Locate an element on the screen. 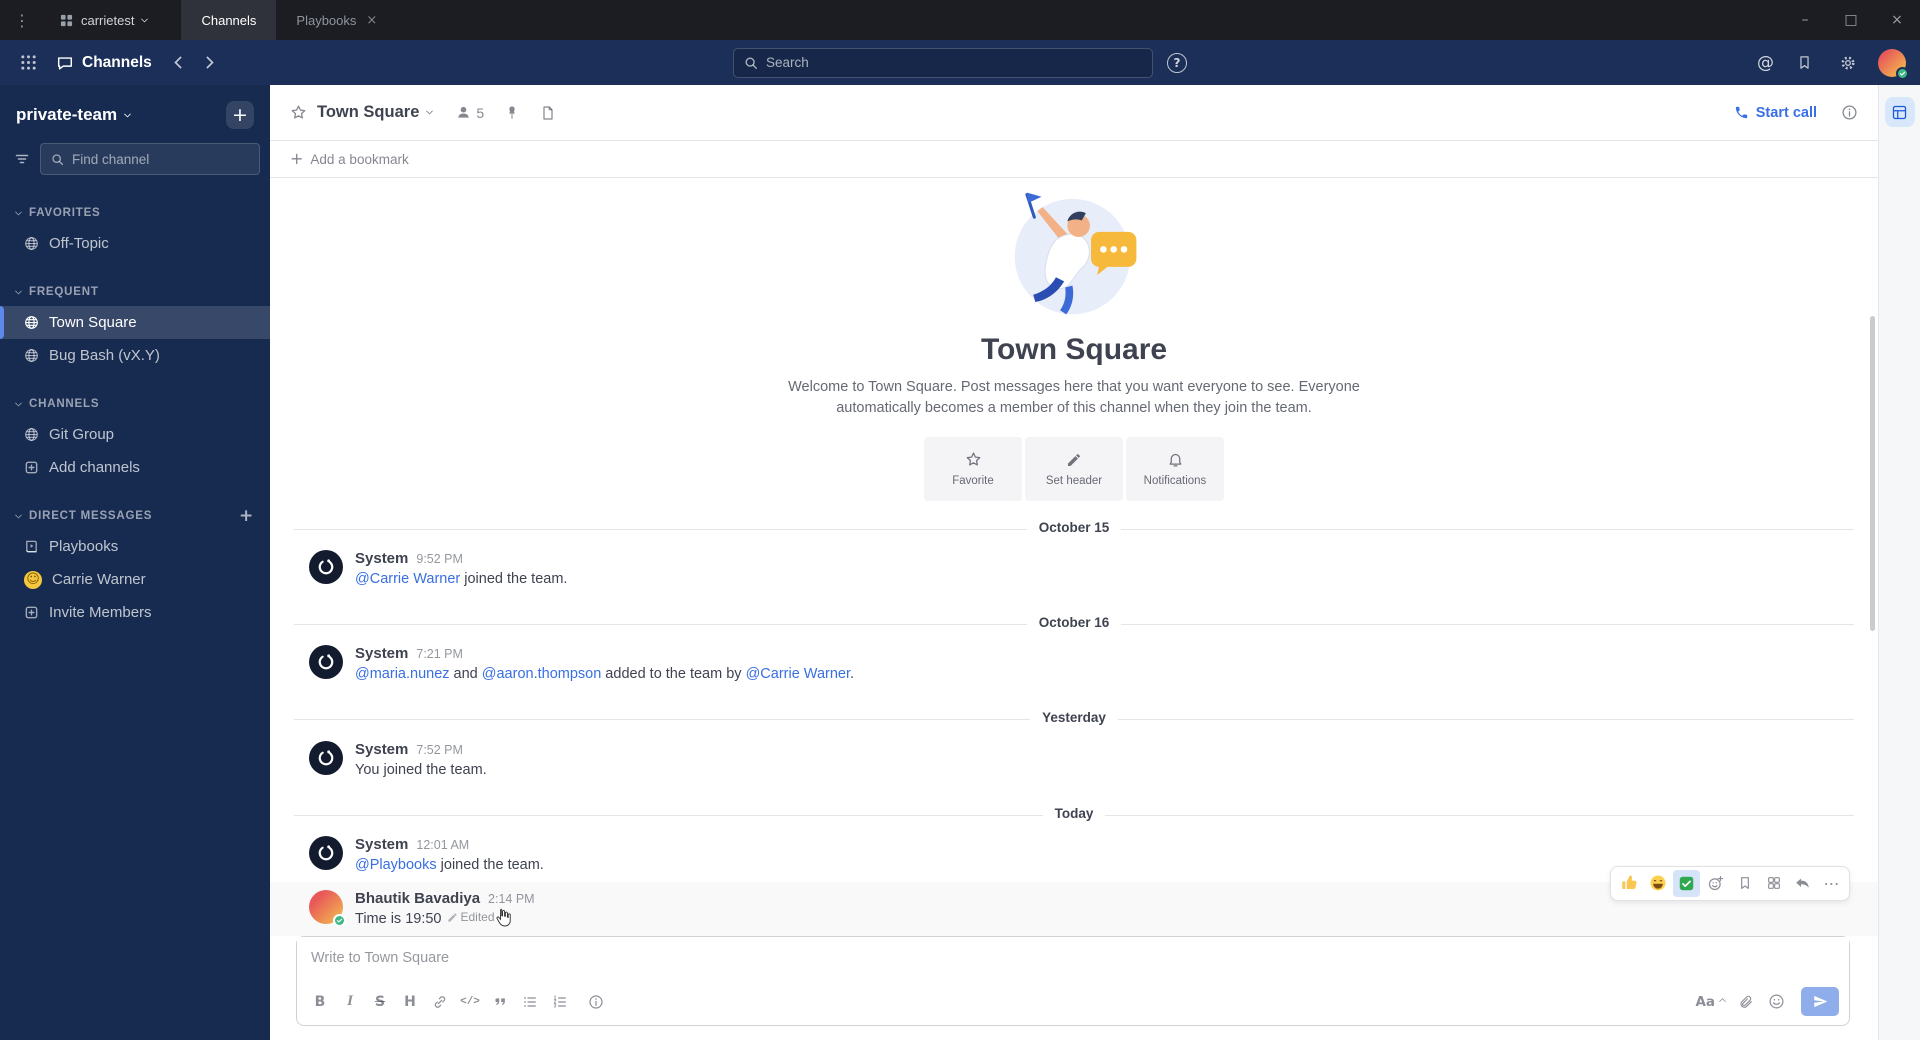 The height and width of the screenshot is (1040, 1920). global-search is located at coordinates (943, 62).